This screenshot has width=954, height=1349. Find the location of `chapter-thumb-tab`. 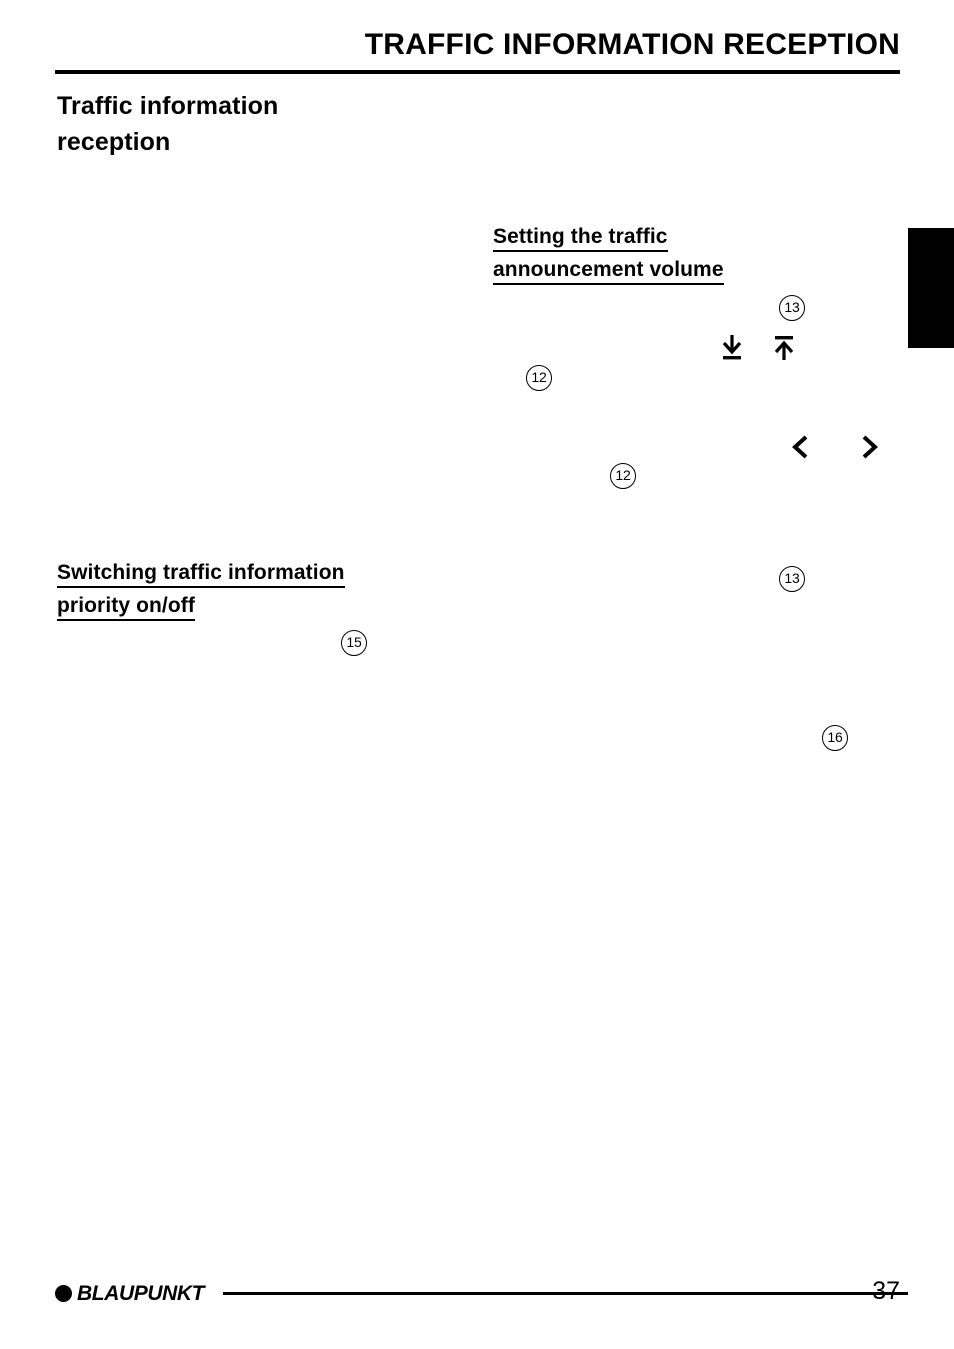

chapter-thumb-tab is located at coordinates (931, 288).